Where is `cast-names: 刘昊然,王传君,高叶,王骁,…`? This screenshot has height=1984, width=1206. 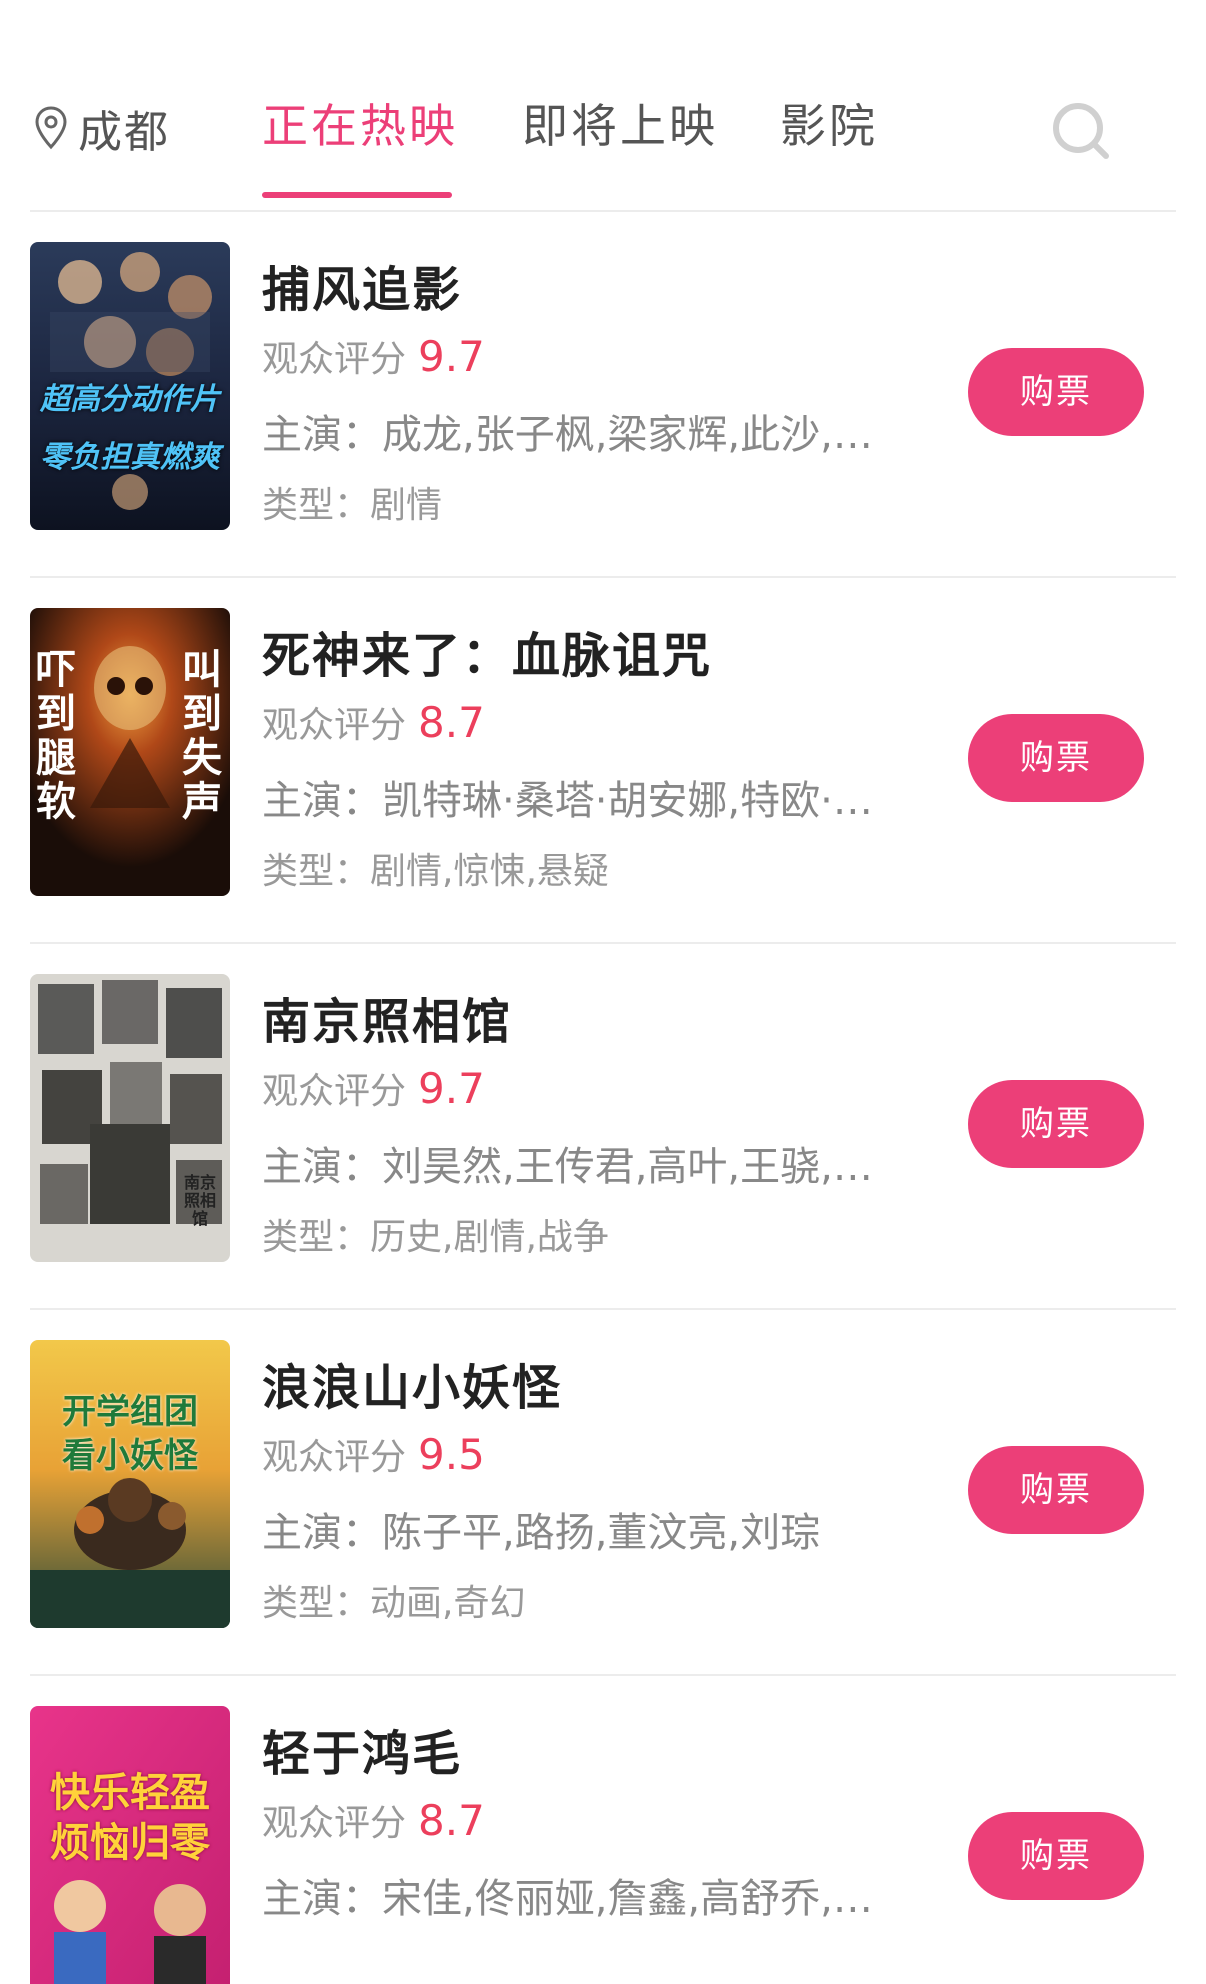
cast-names: 刘昊然,王传君,高叶,王骁,… is located at coordinates (627, 1167).